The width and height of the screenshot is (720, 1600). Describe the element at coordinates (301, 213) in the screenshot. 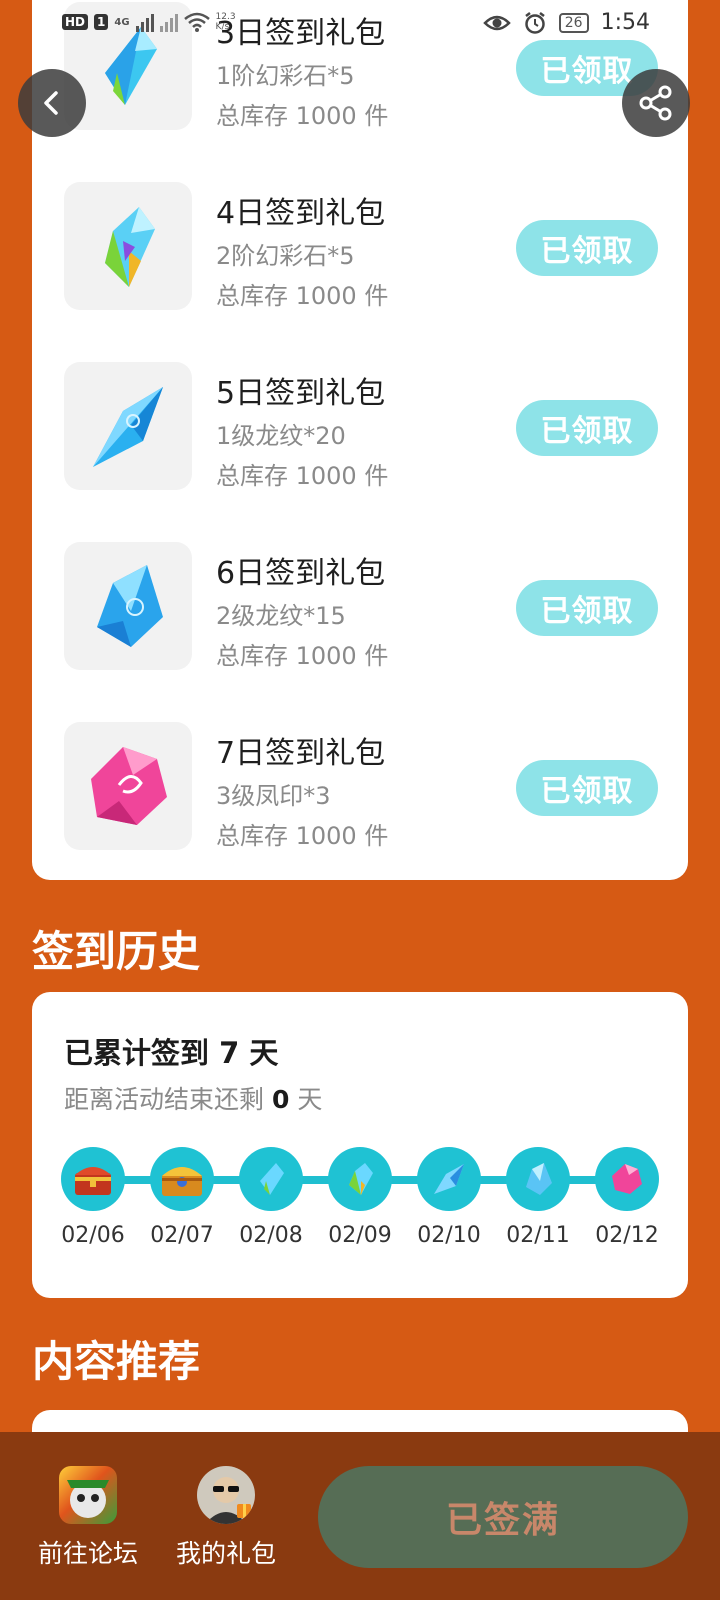

I see `gift-title: 4日签到礼包` at that location.